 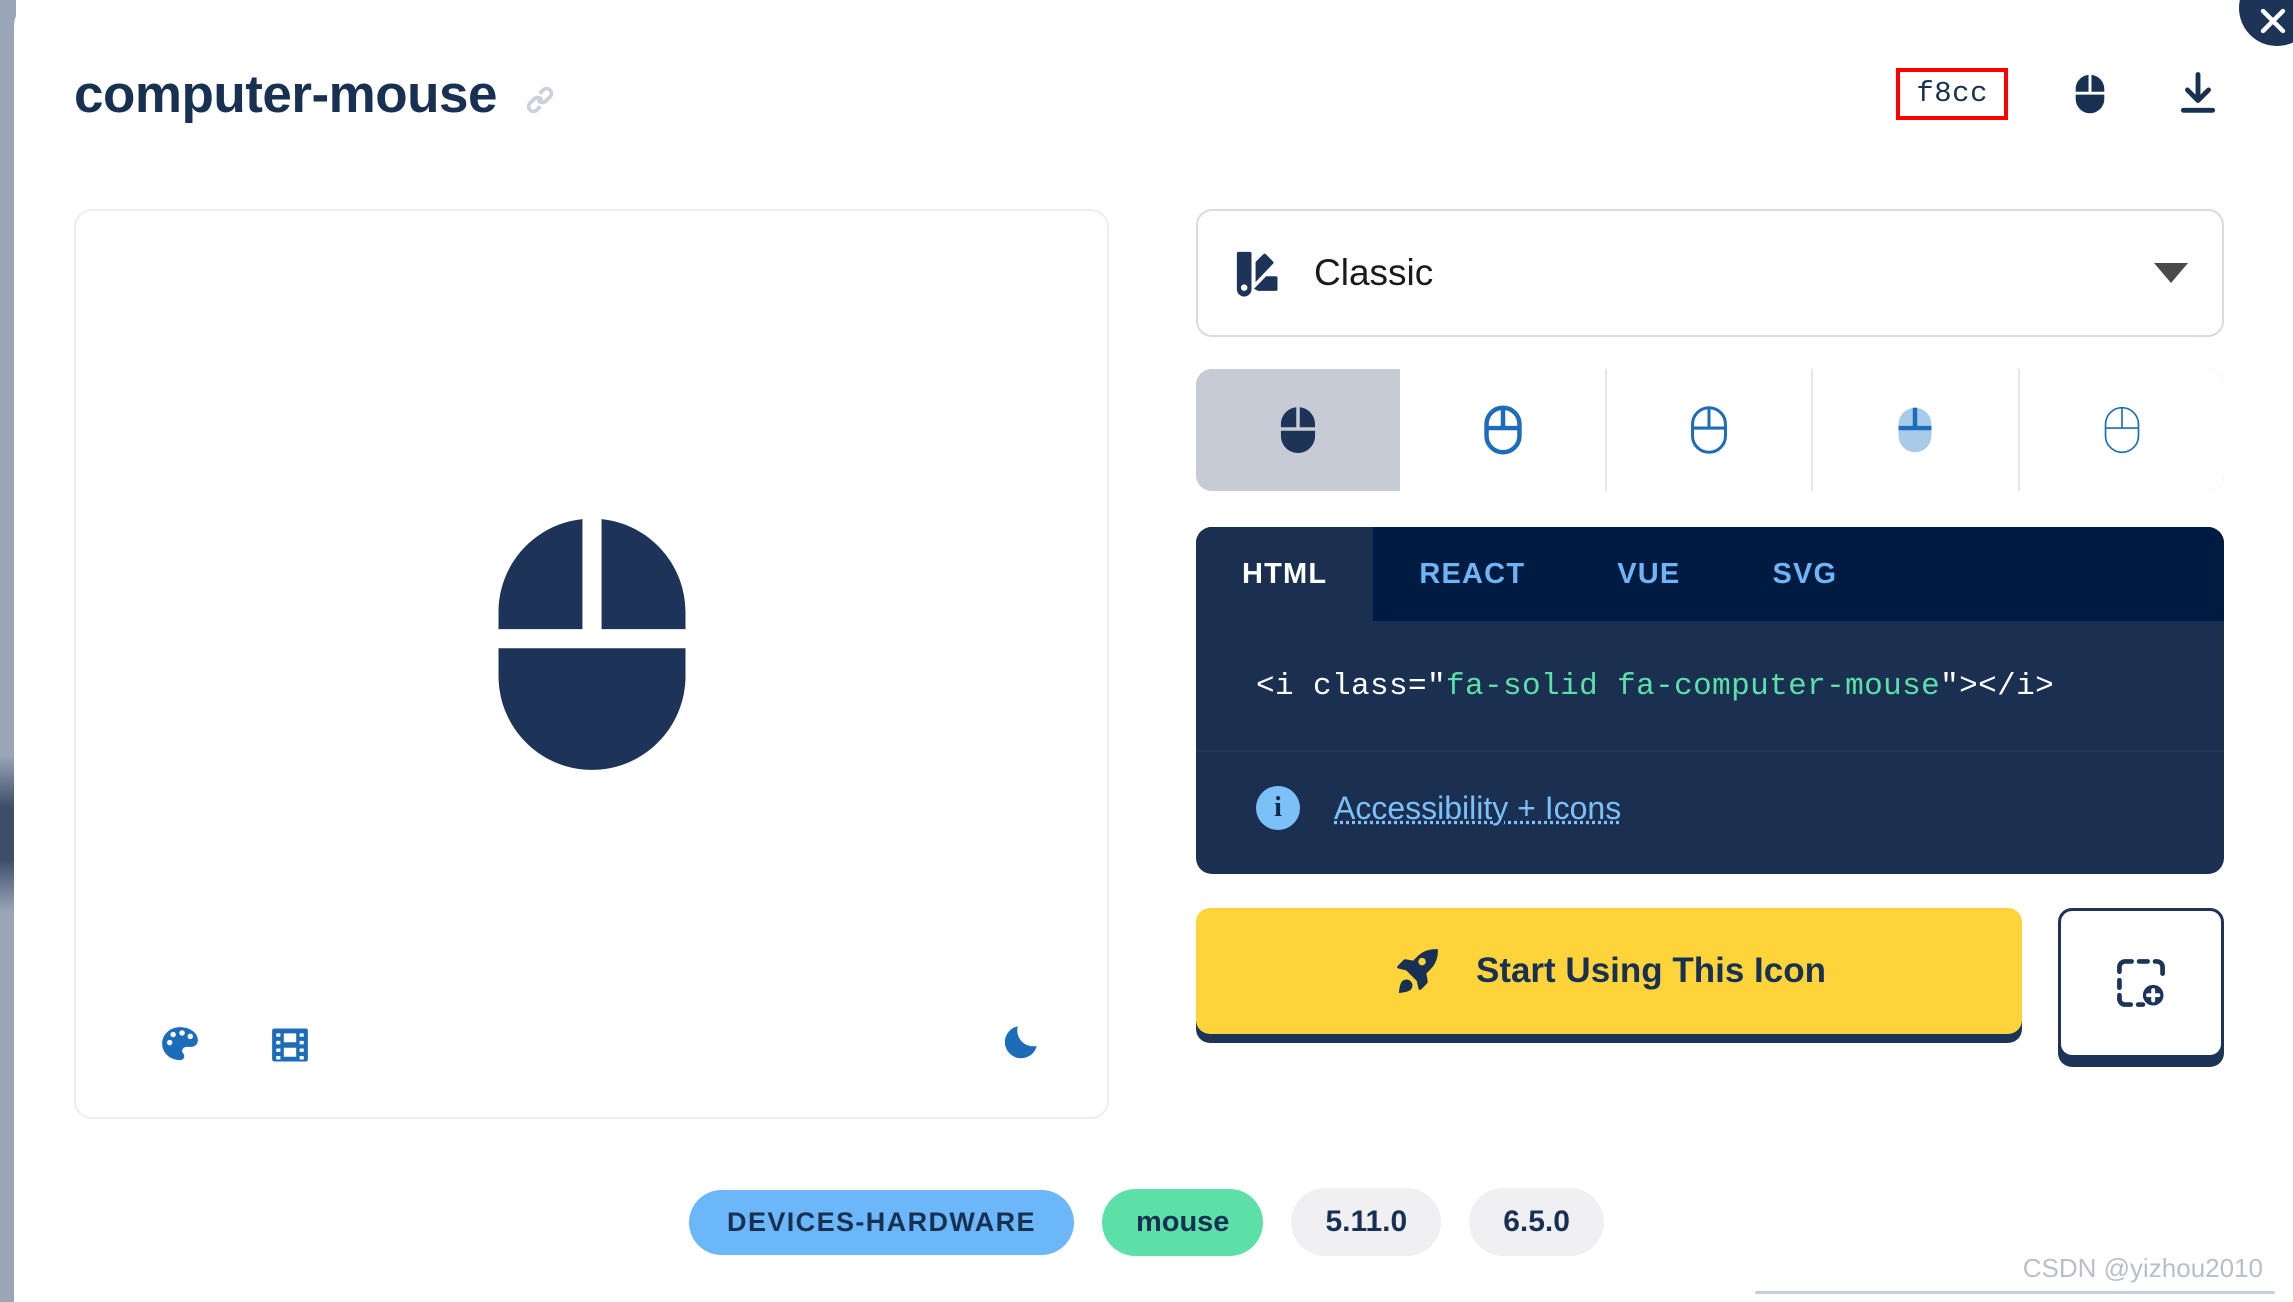 I want to click on start-using-icon-button: Start Using This Icon, so click(x=1609, y=971).